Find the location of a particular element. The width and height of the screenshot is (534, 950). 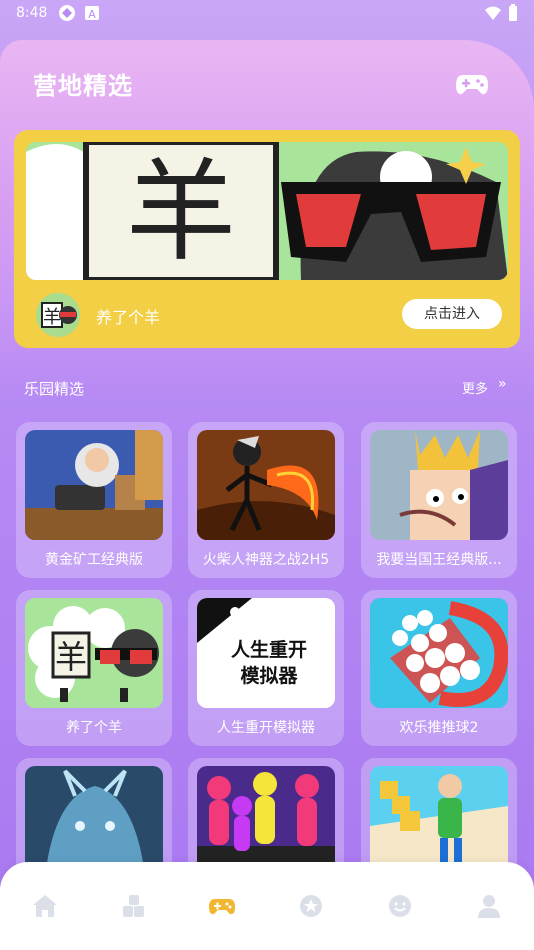

star-icon is located at coordinates (311, 906).